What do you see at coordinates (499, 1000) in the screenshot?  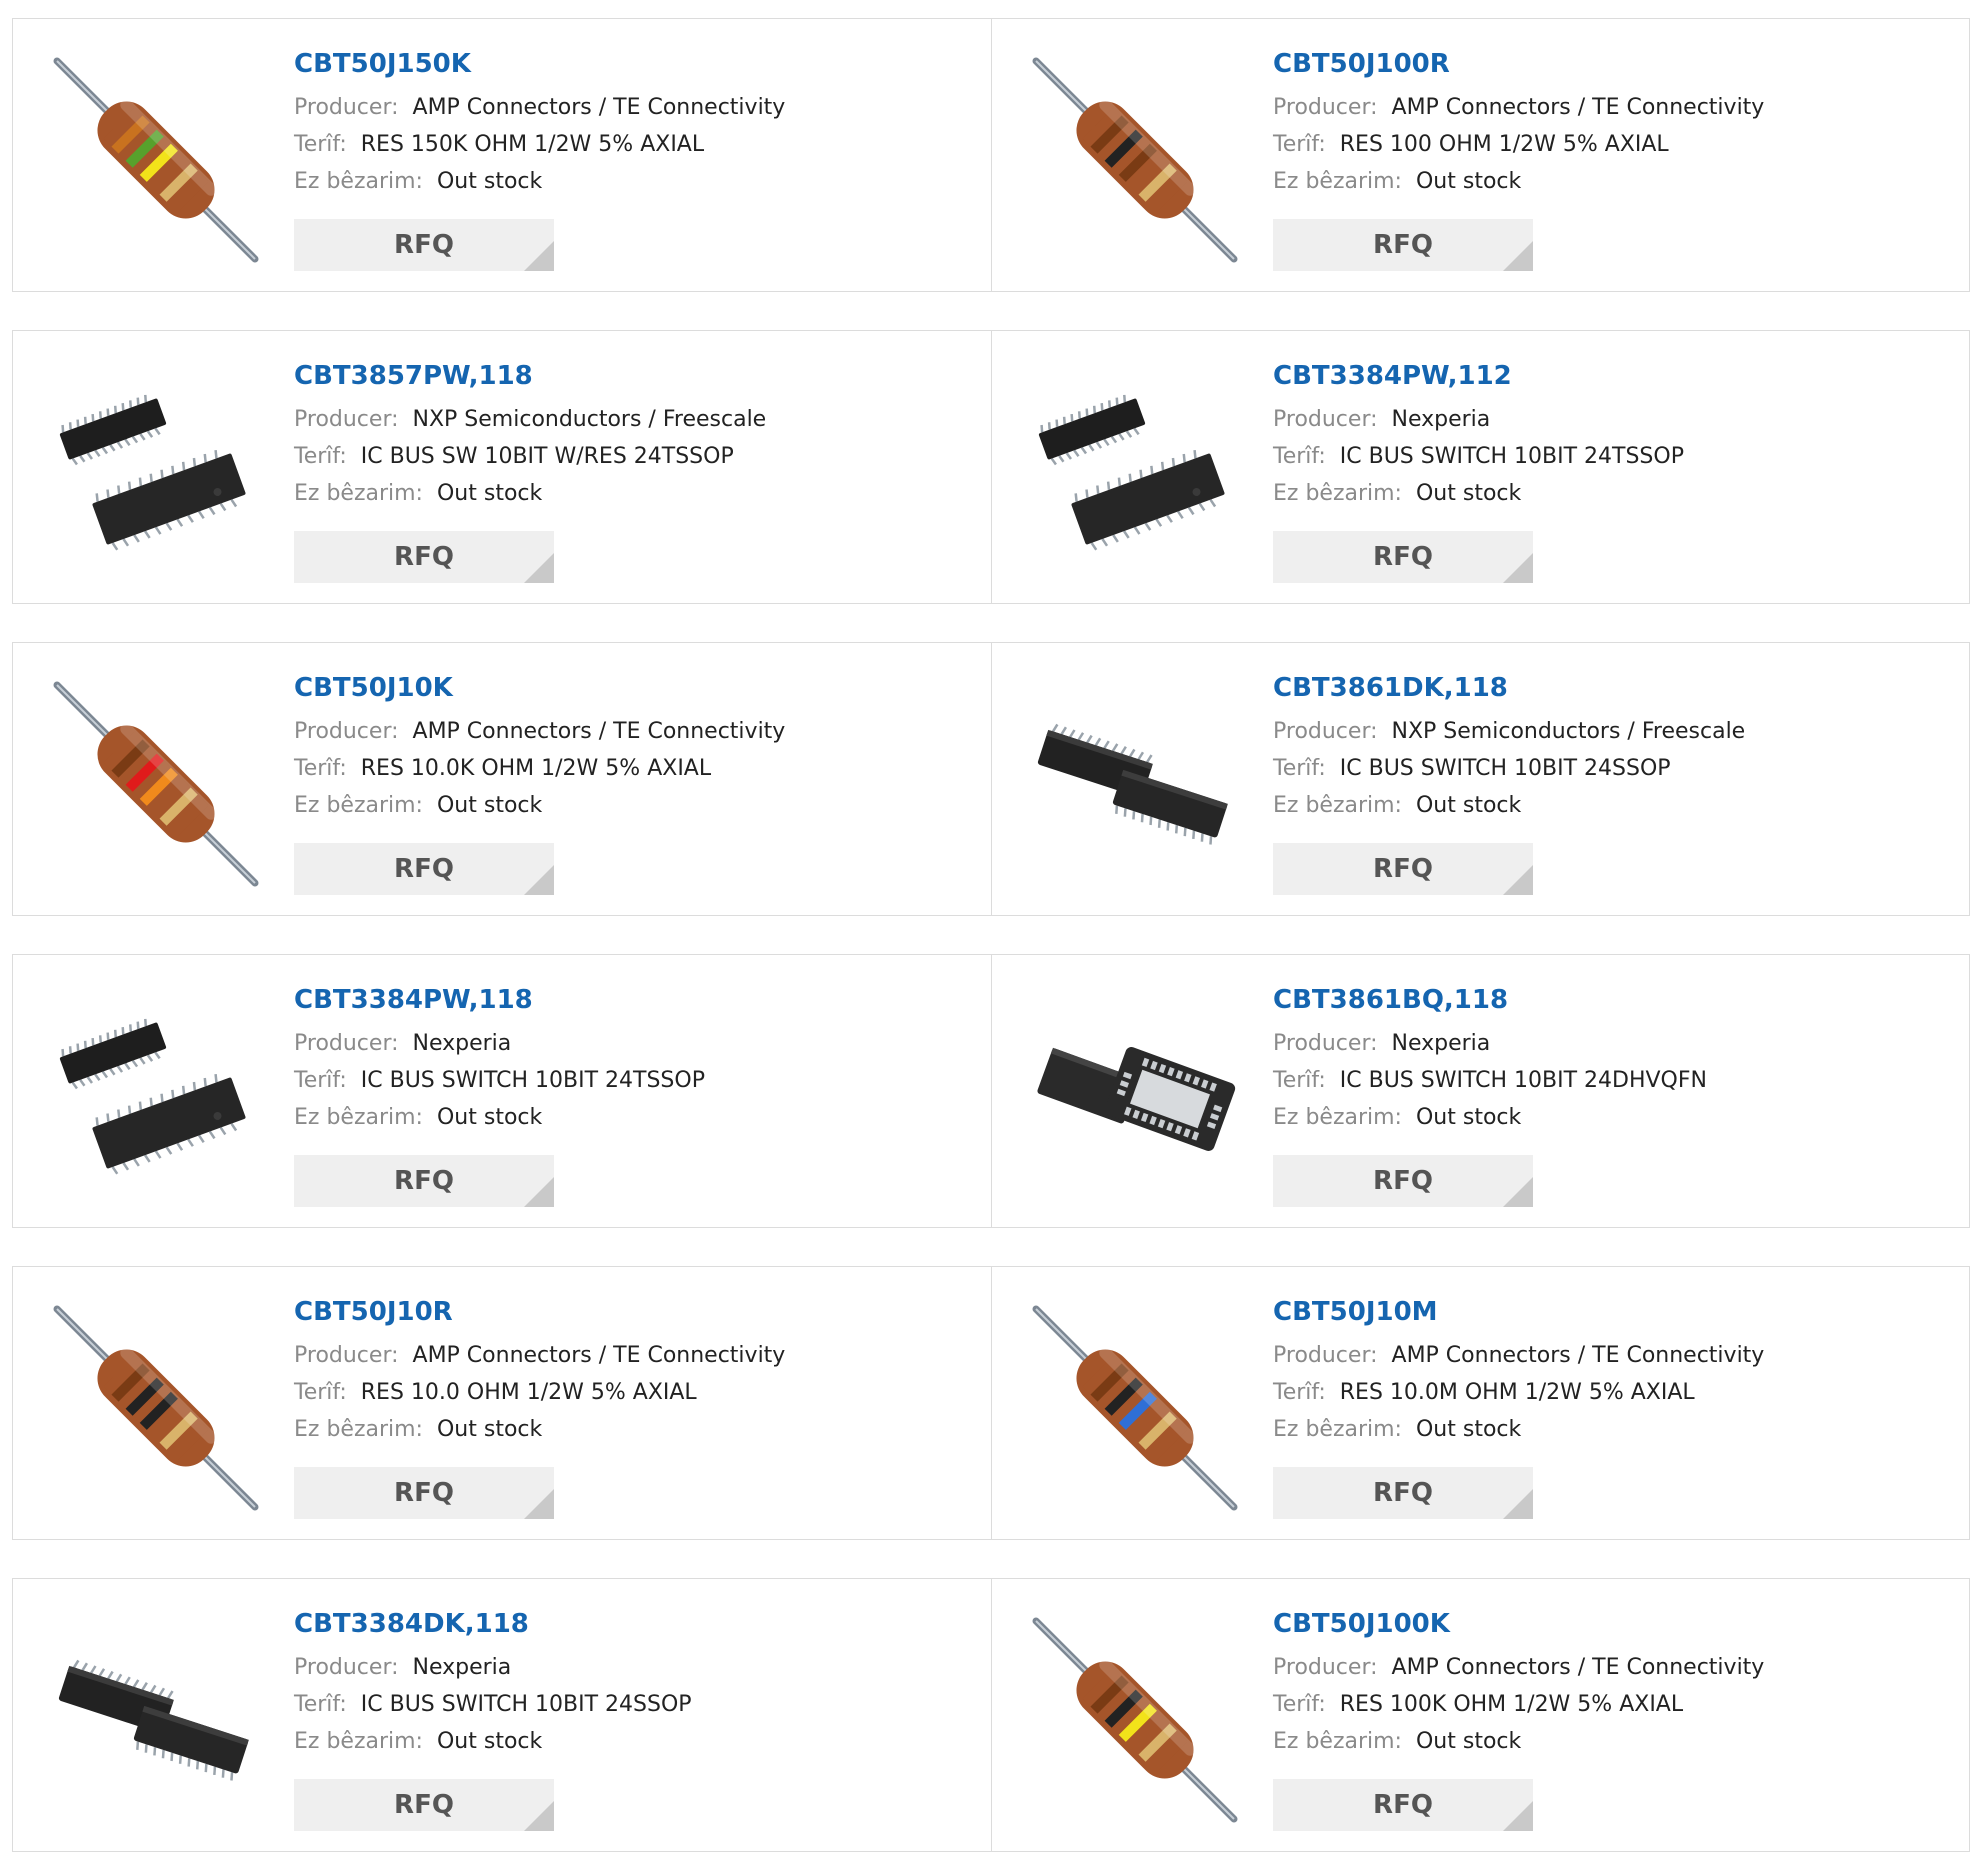 I see `part-number-link: CBT3384PW,118` at bounding box center [499, 1000].